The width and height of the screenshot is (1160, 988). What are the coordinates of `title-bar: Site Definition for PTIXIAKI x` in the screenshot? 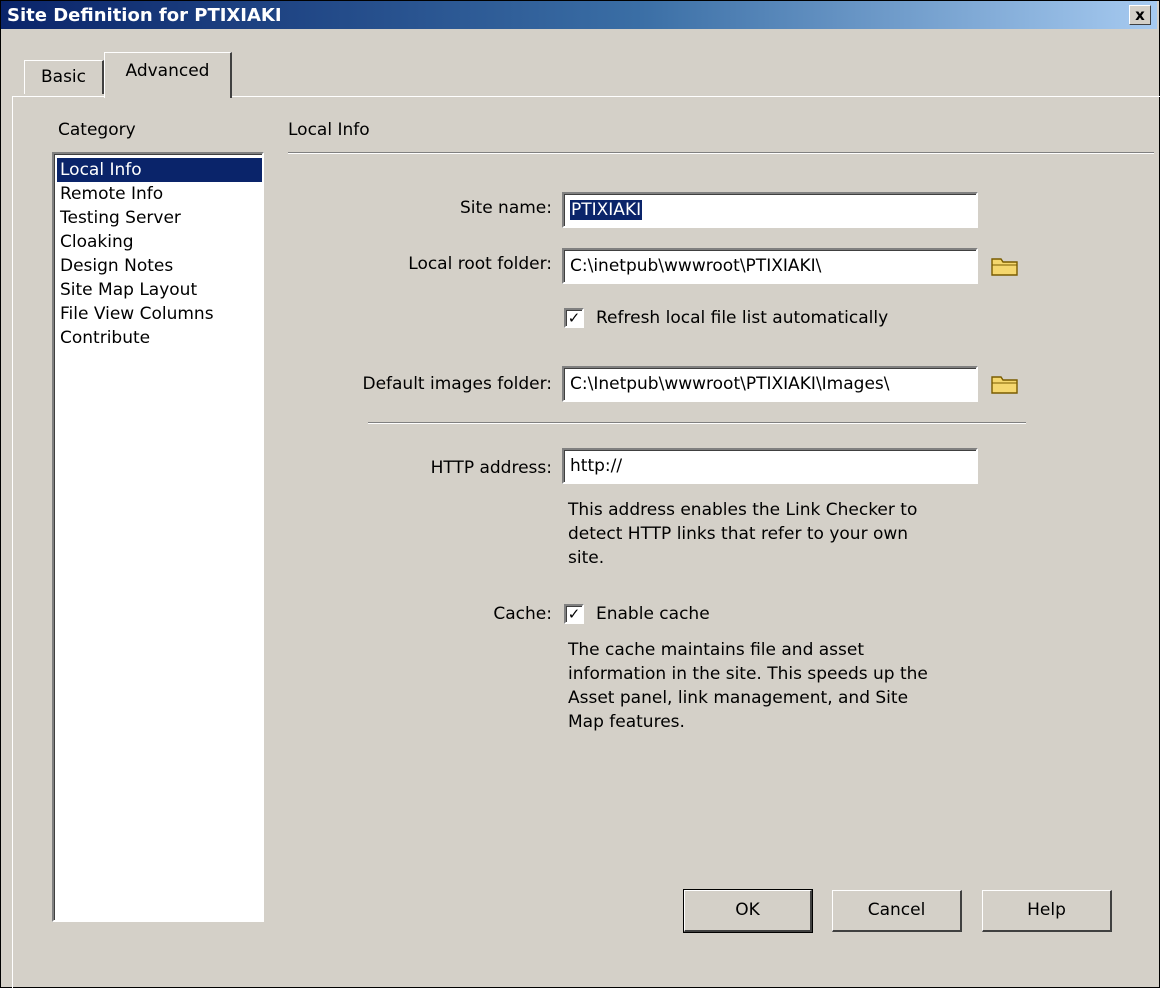 It's located at (579, 15).